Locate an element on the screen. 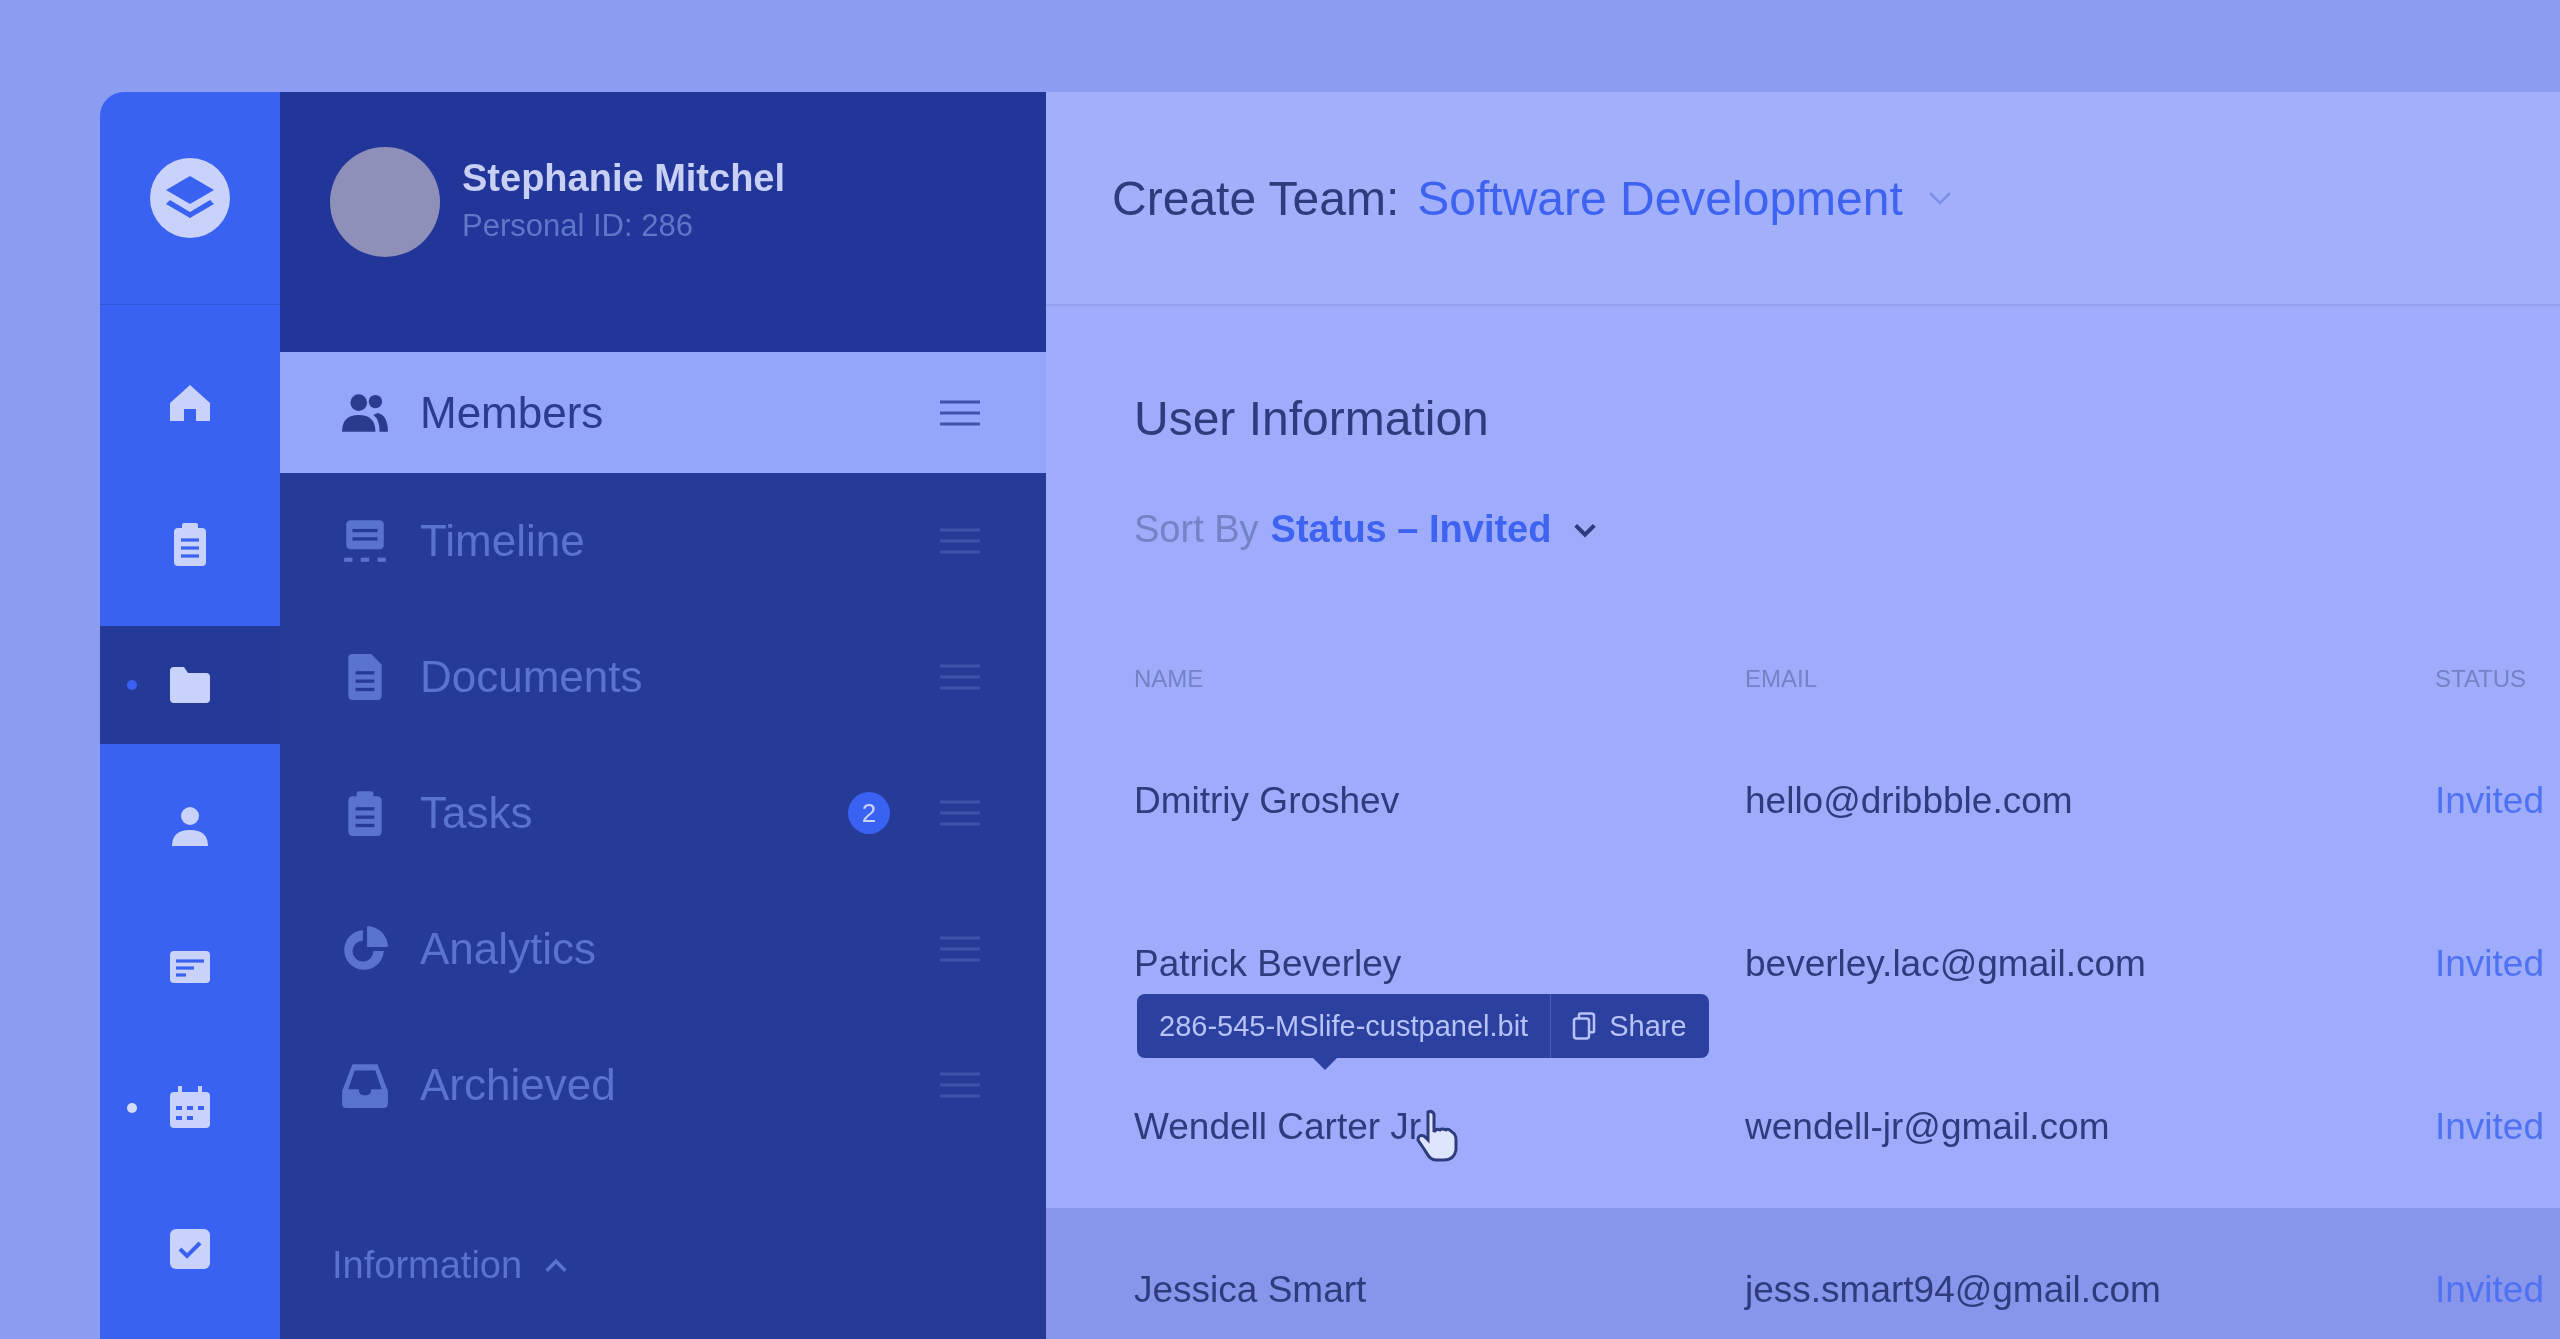  name-cell: Dmitriy Groshev is located at coordinates (1267, 800).